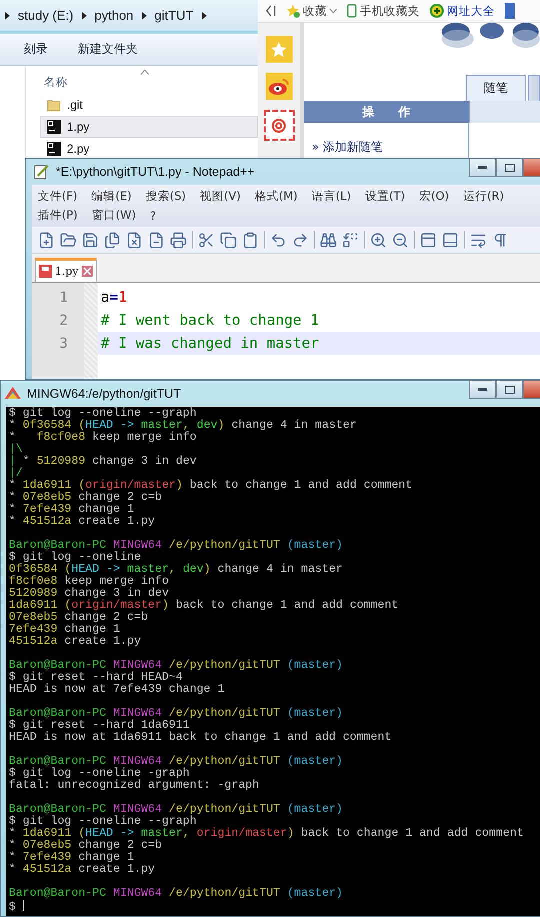  I want to click on add-post-link: » 添加新随笔, so click(348, 147).